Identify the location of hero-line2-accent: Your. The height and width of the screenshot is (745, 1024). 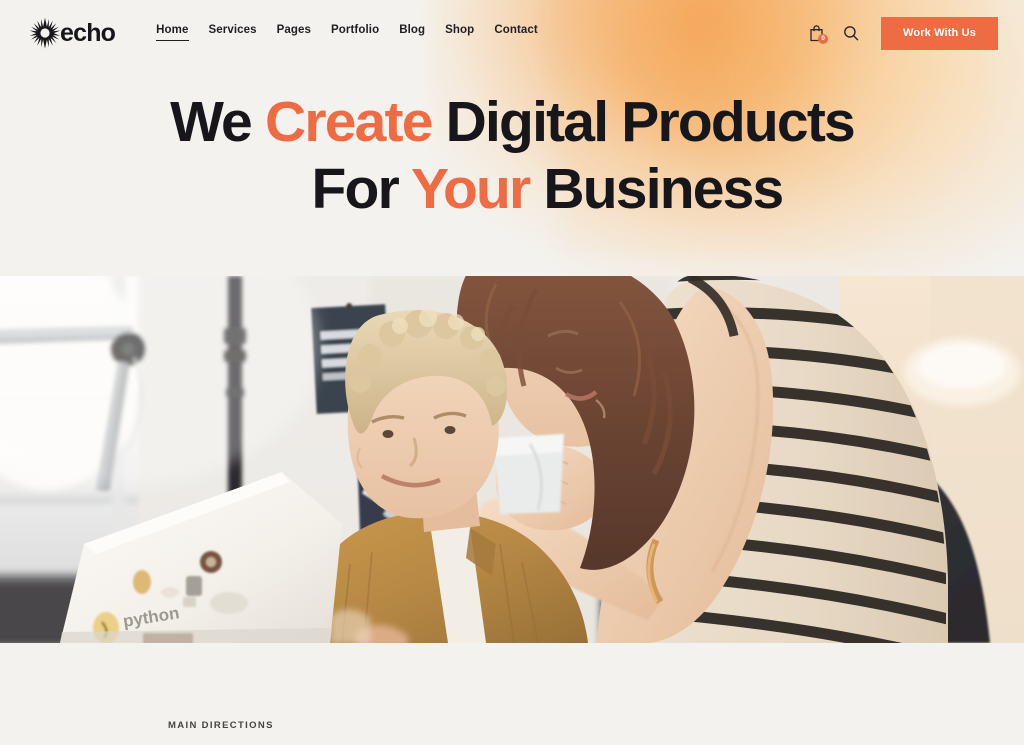
(470, 189).